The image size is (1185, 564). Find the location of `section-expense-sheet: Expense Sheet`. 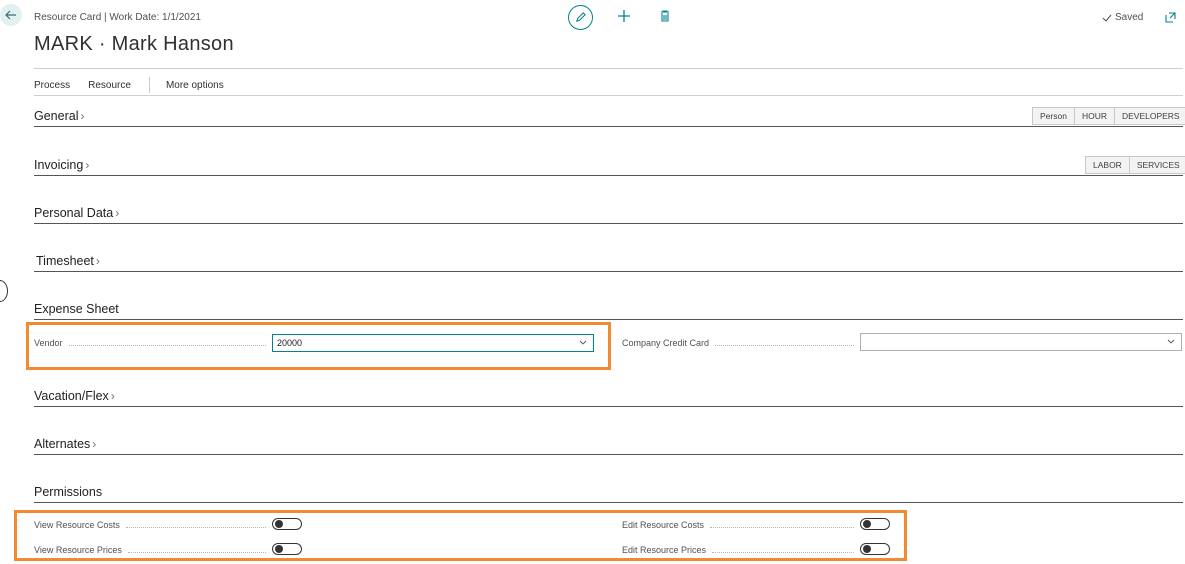

section-expense-sheet: Expense Sheet is located at coordinates (76, 309).